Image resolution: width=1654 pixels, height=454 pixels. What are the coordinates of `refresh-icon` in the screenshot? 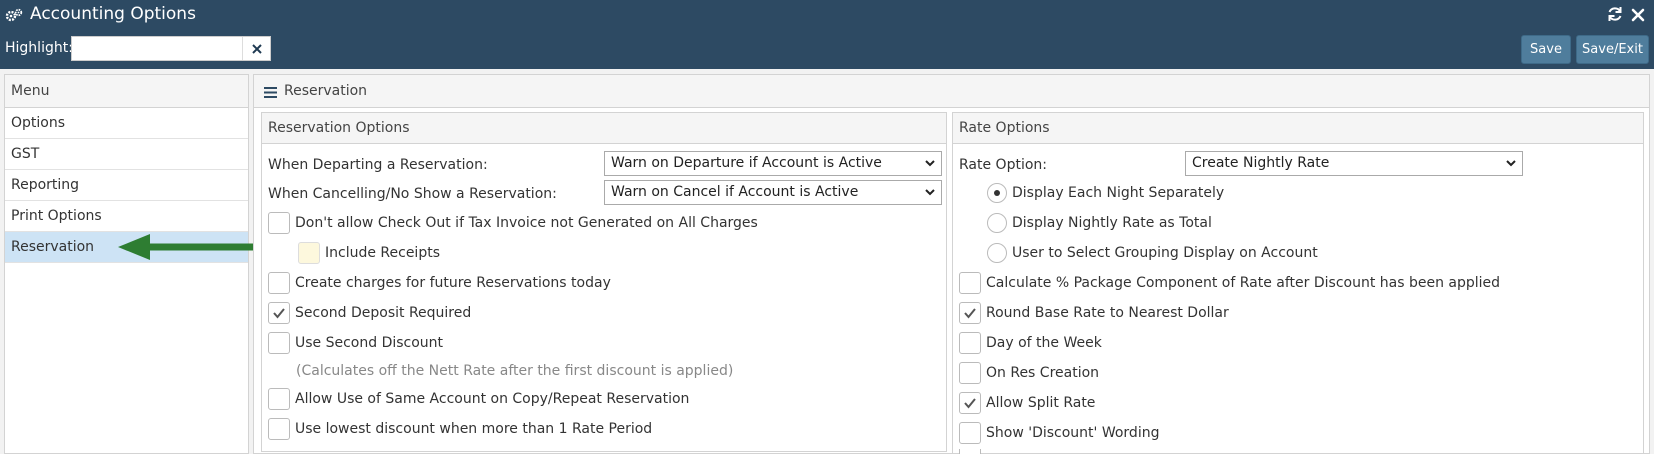 It's located at (1615, 14).